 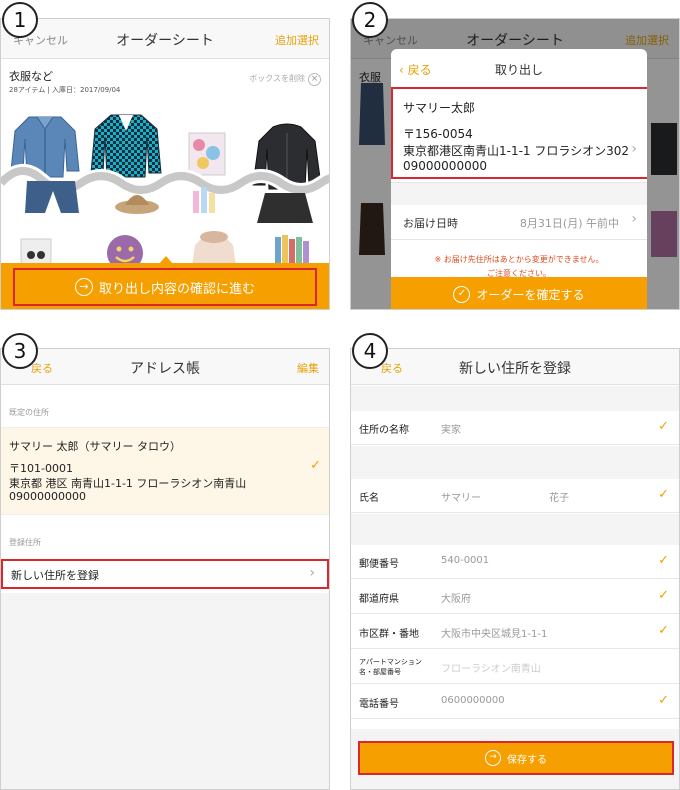 What do you see at coordinates (369, 498) in the screenshot?
I see `field-label: 氏名` at bounding box center [369, 498].